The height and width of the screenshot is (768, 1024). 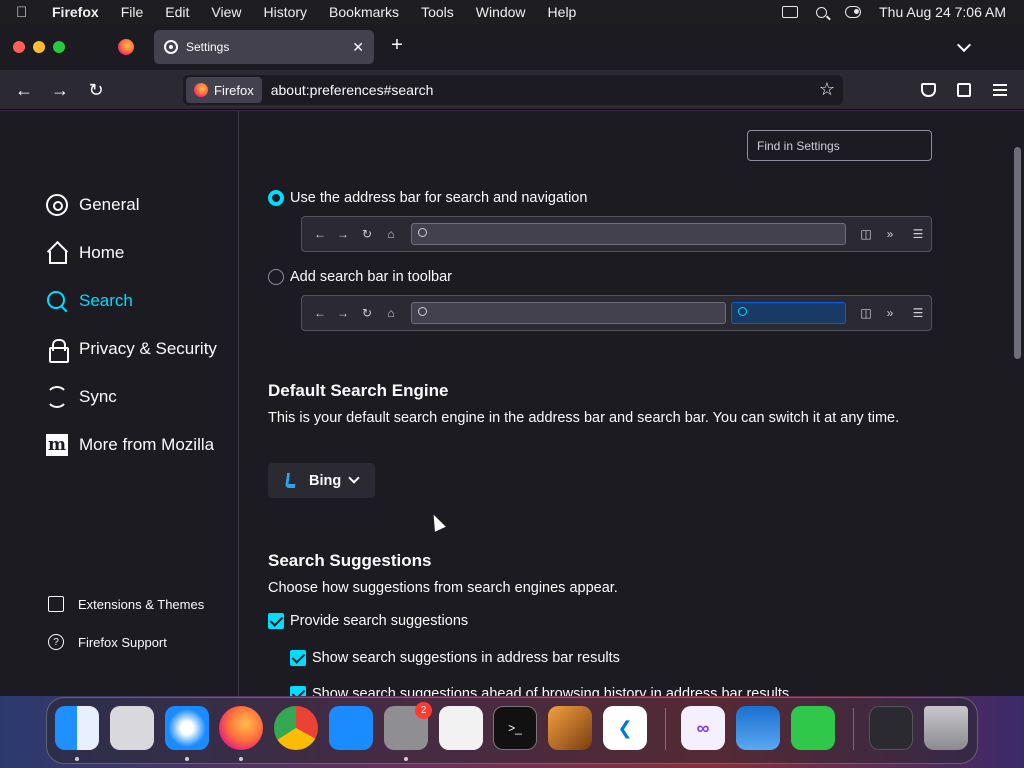 What do you see at coordinates (790, 12) in the screenshot?
I see `screen-mirroring-icon` at bounding box center [790, 12].